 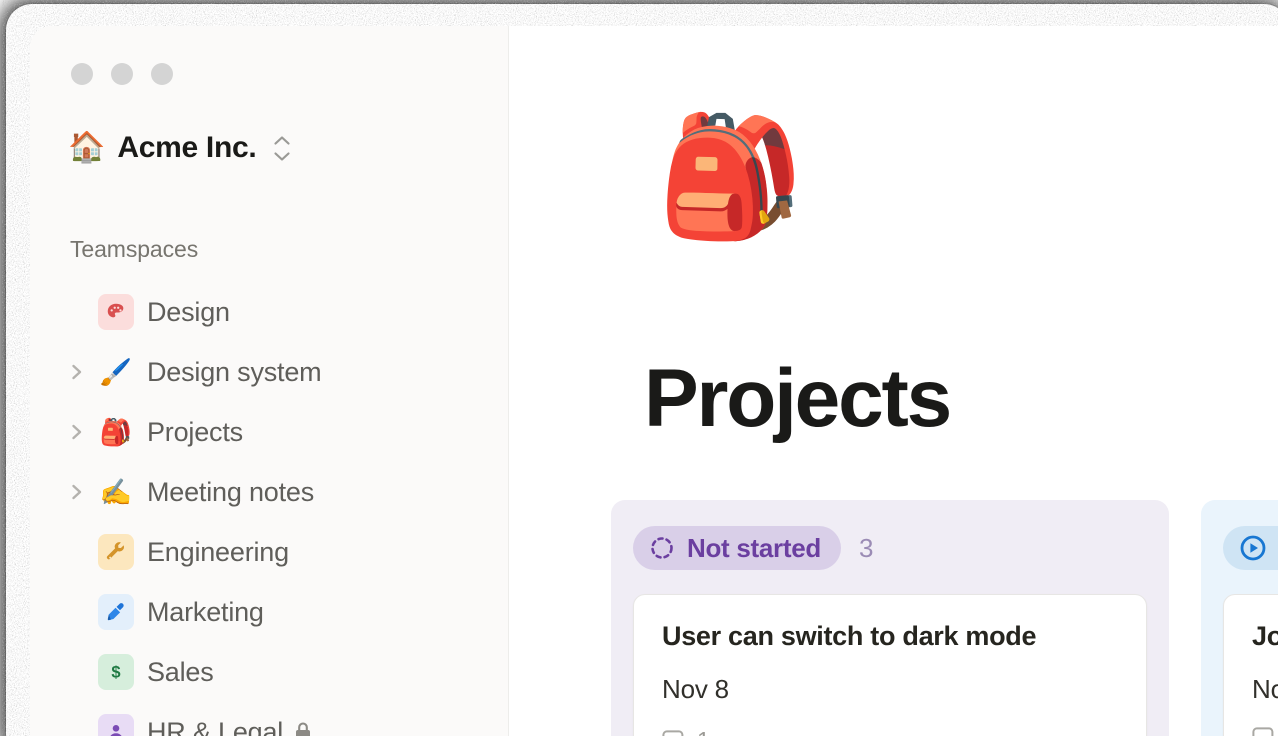 I want to click on dollar-icon: $, so click(x=116, y=672).